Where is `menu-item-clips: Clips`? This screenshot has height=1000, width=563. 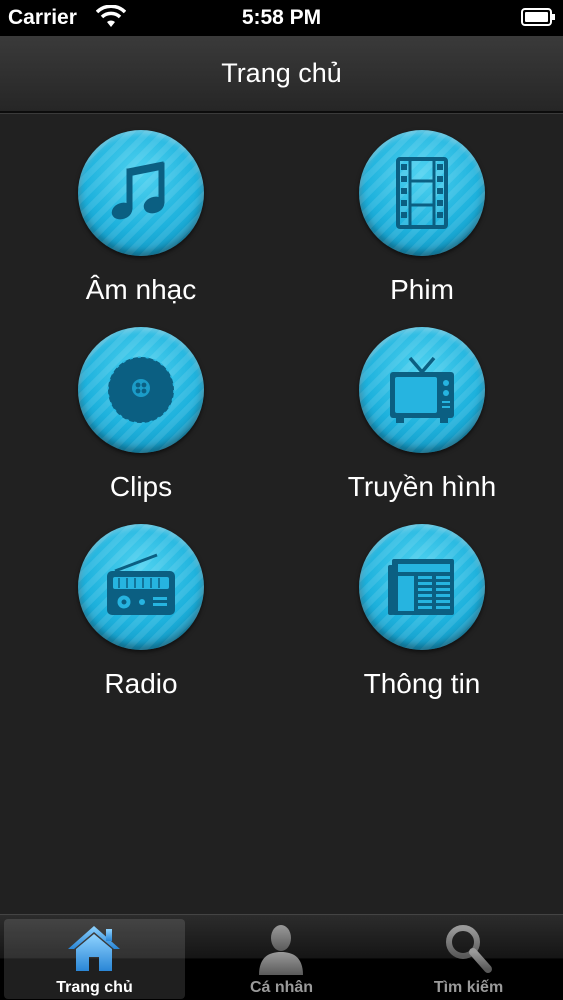 menu-item-clips: Clips is located at coordinates (141, 425).